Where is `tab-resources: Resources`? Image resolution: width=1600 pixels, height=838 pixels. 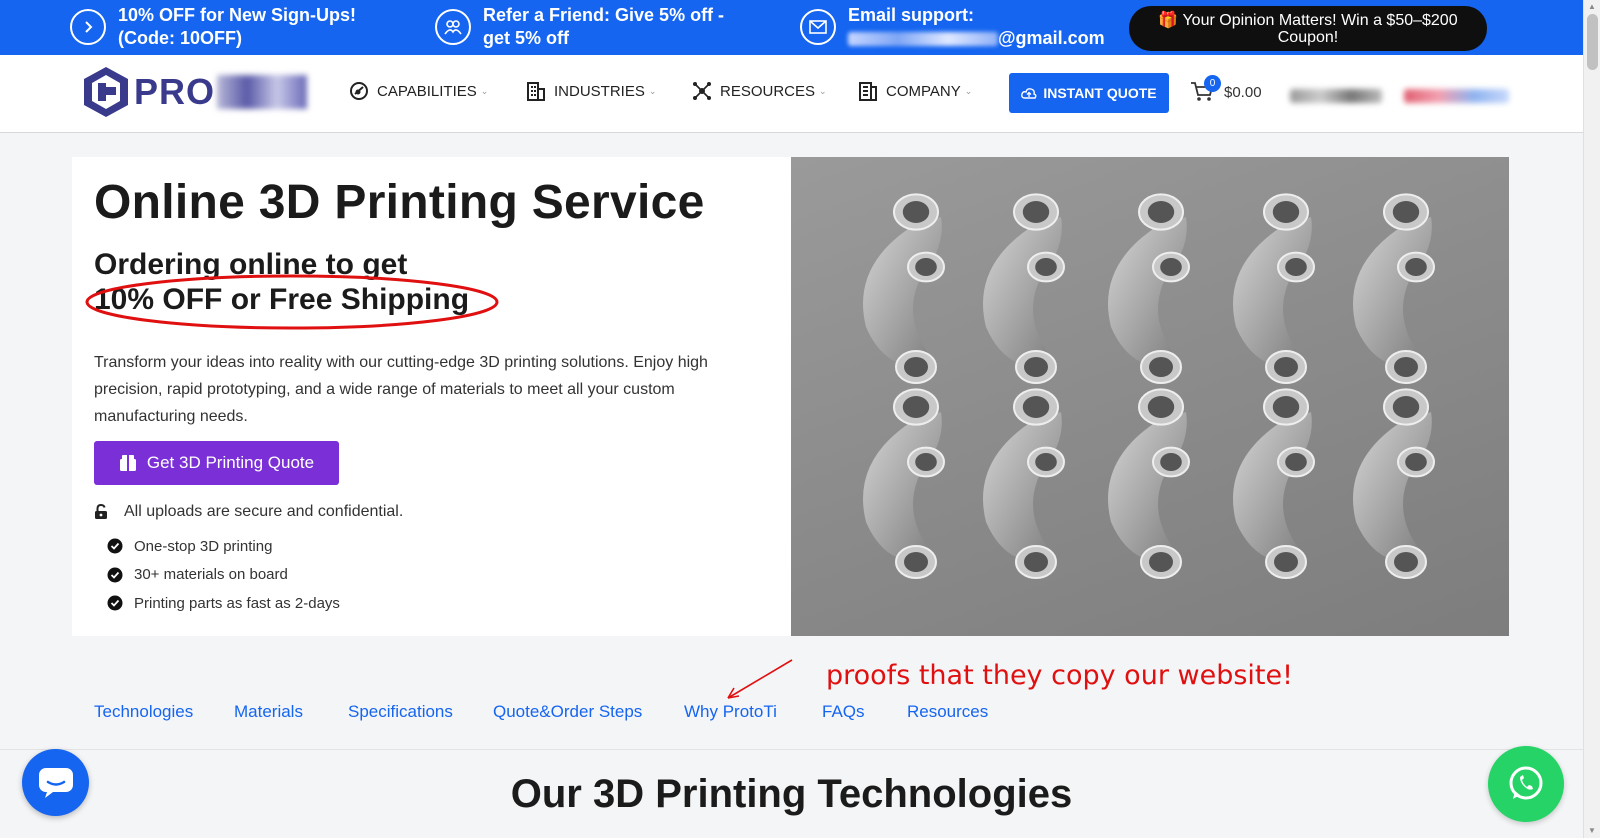 tab-resources: Resources is located at coordinates (947, 712).